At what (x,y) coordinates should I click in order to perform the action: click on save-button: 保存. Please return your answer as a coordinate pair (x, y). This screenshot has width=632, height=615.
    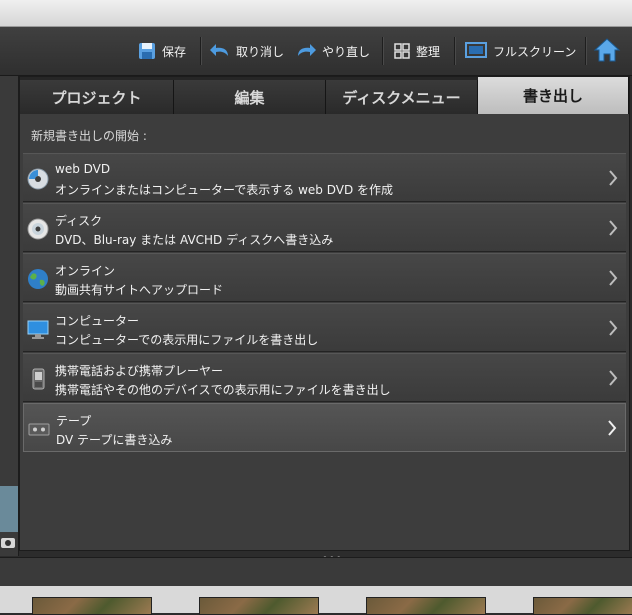
    Looking at the image, I should click on (162, 51).